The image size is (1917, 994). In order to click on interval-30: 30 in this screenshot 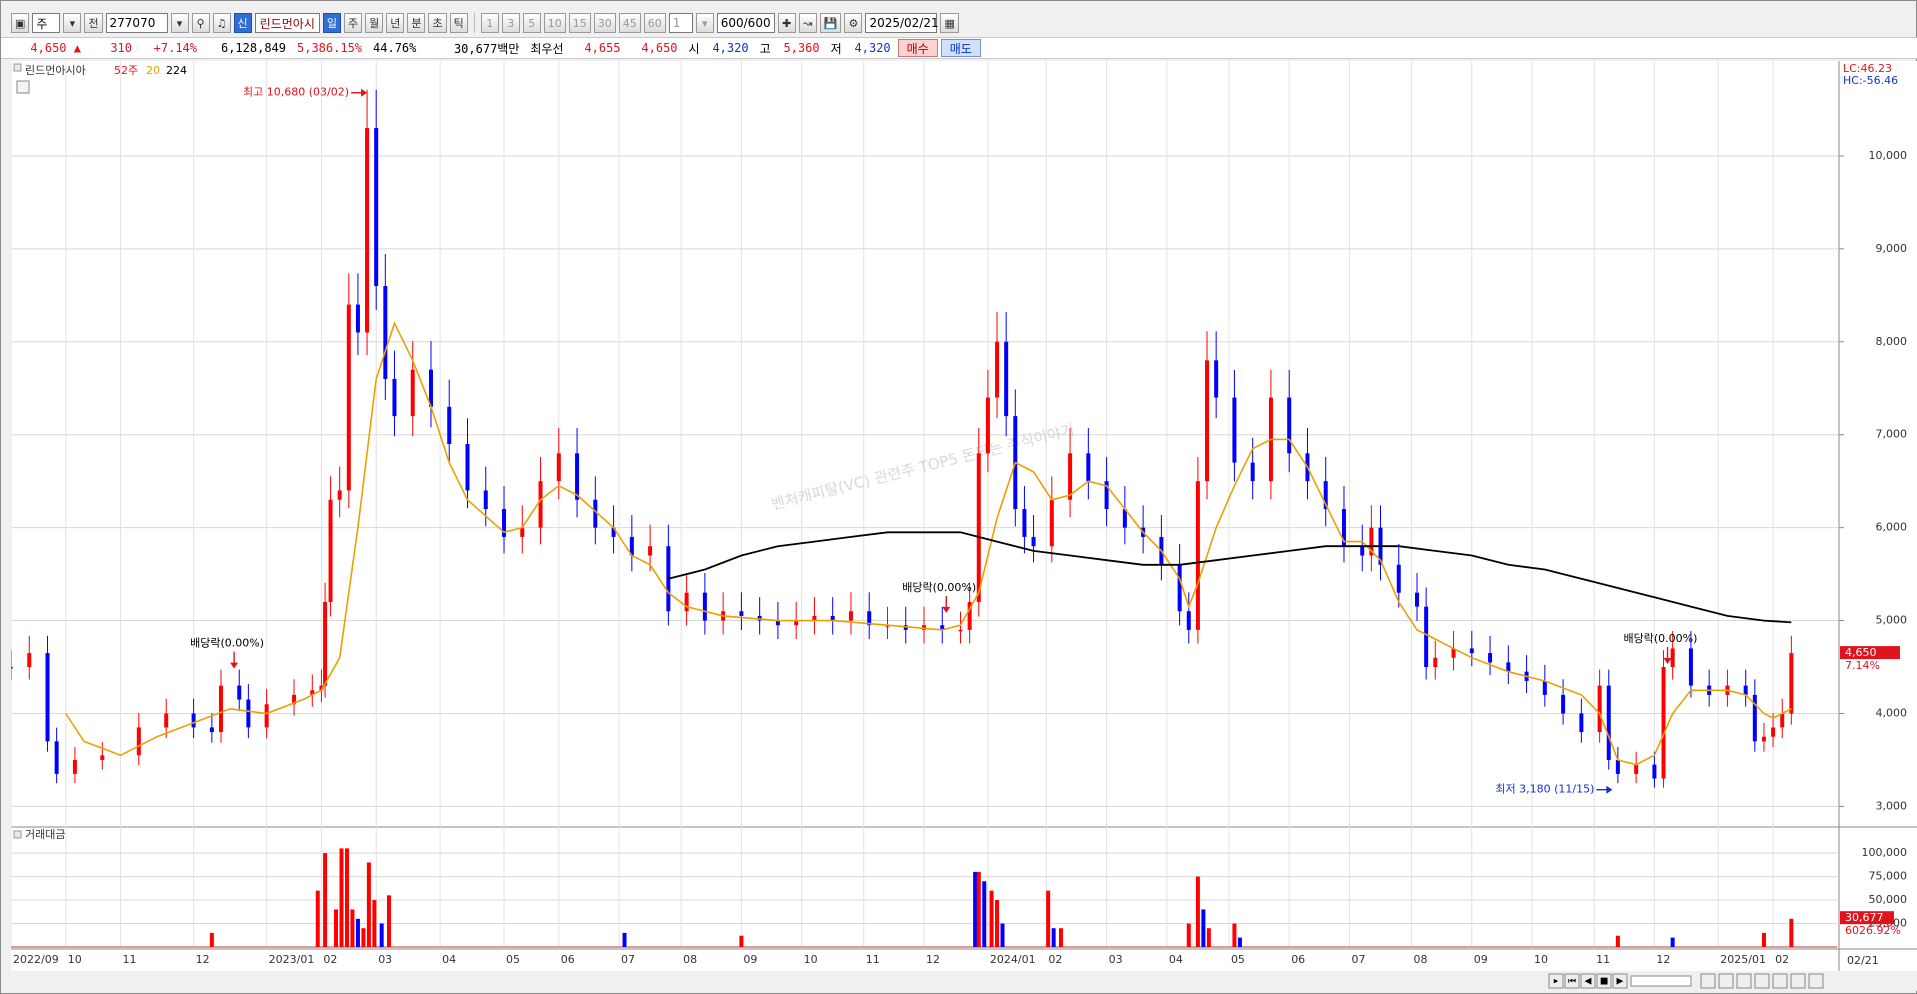, I will do `click(604, 23)`.